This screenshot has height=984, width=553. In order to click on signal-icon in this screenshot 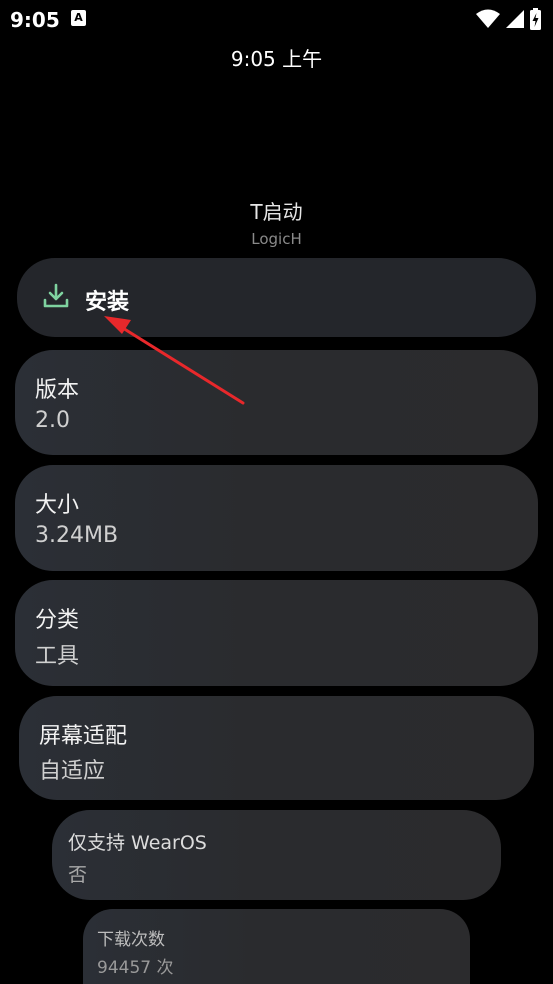, I will do `click(515, 19)`.